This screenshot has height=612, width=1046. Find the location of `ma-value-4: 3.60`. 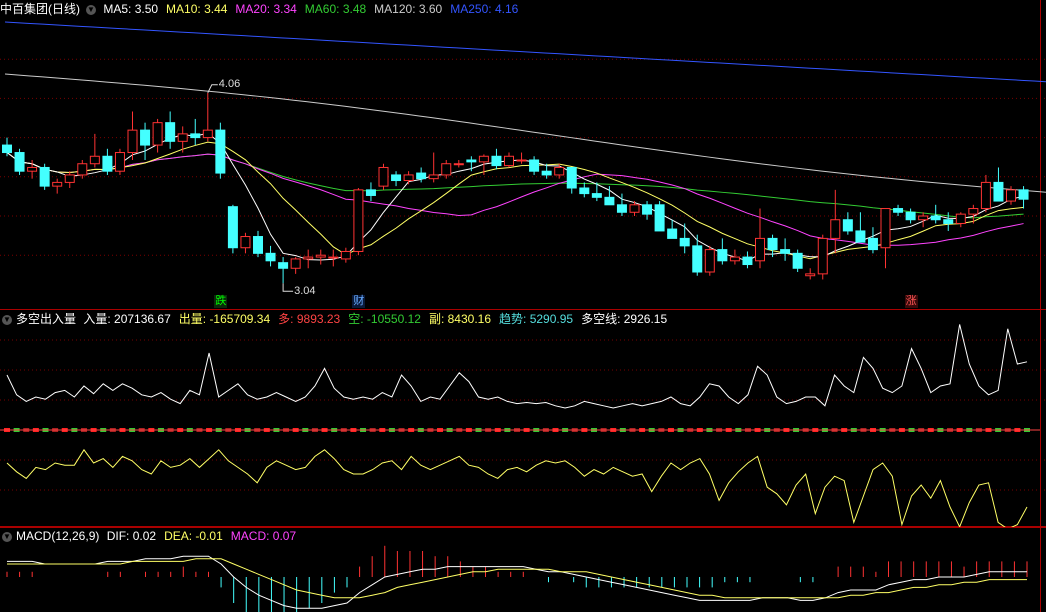

ma-value-4: 3.60 is located at coordinates (430, 9).